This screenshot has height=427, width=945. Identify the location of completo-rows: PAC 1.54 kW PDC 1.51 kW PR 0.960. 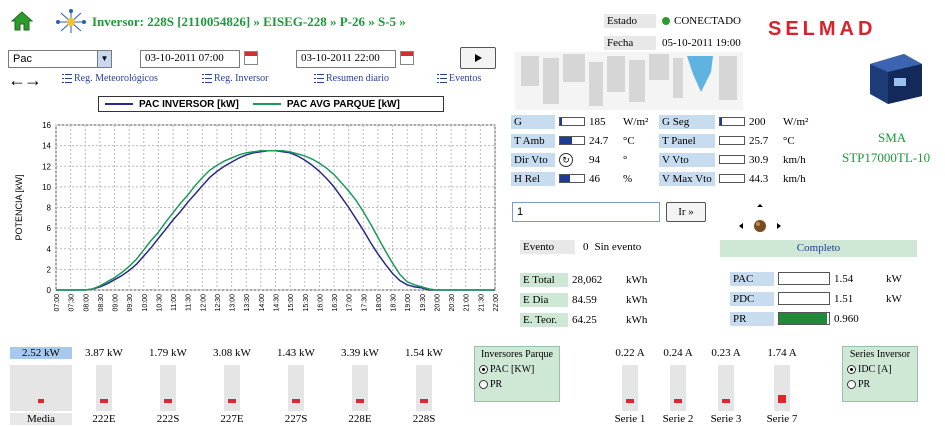
(825, 300).